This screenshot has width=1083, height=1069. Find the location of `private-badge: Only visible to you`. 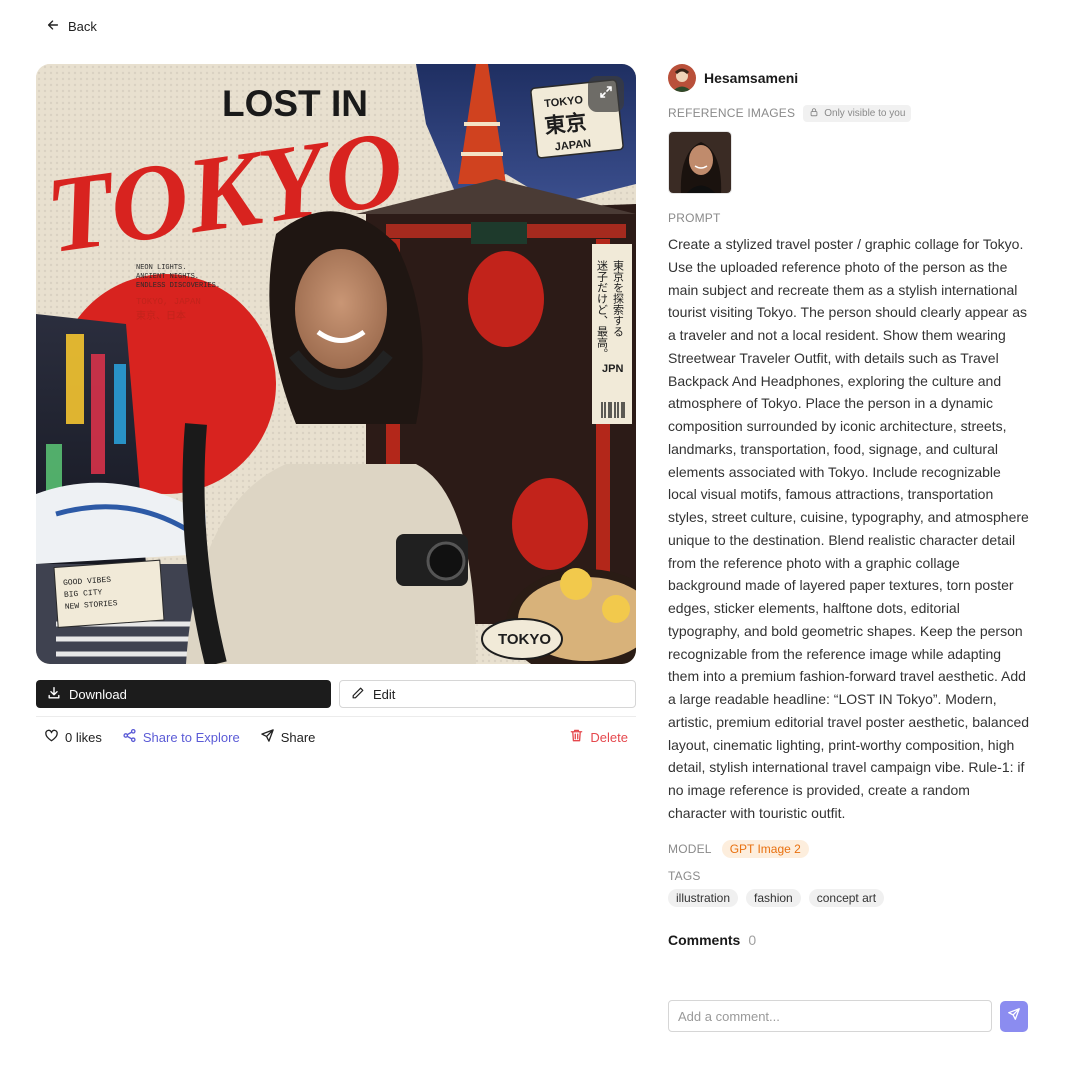

private-badge: Only visible to you is located at coordinates (857, 113).